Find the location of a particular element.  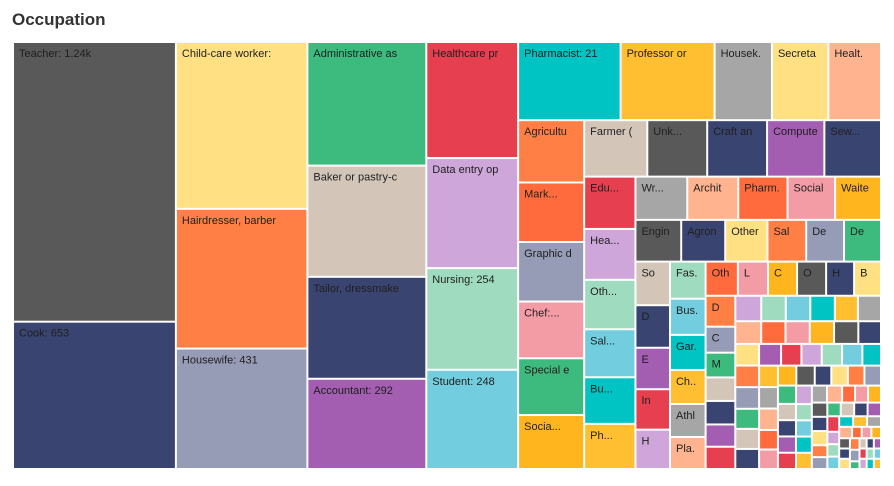

treemap-cell: M is located at coordinates (720, 365).